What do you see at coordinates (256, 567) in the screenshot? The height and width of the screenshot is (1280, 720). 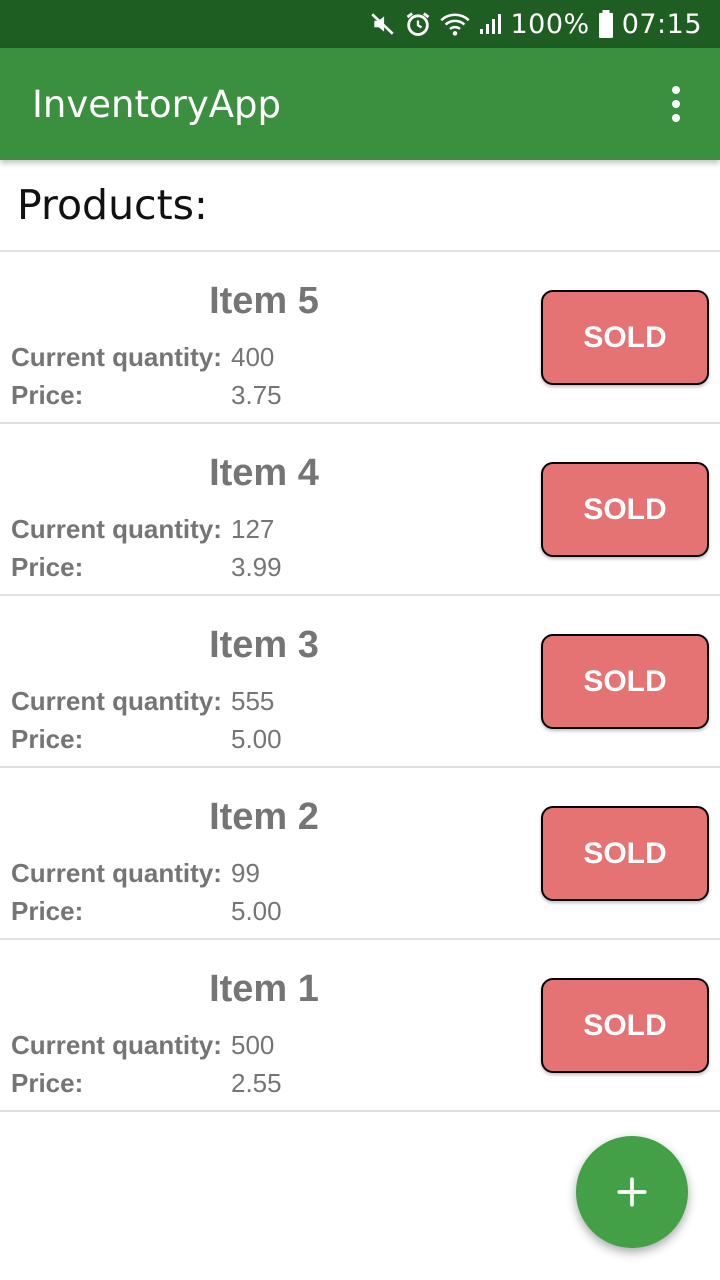 I see `price-value: 3.99` at bounding box center [256, 567].